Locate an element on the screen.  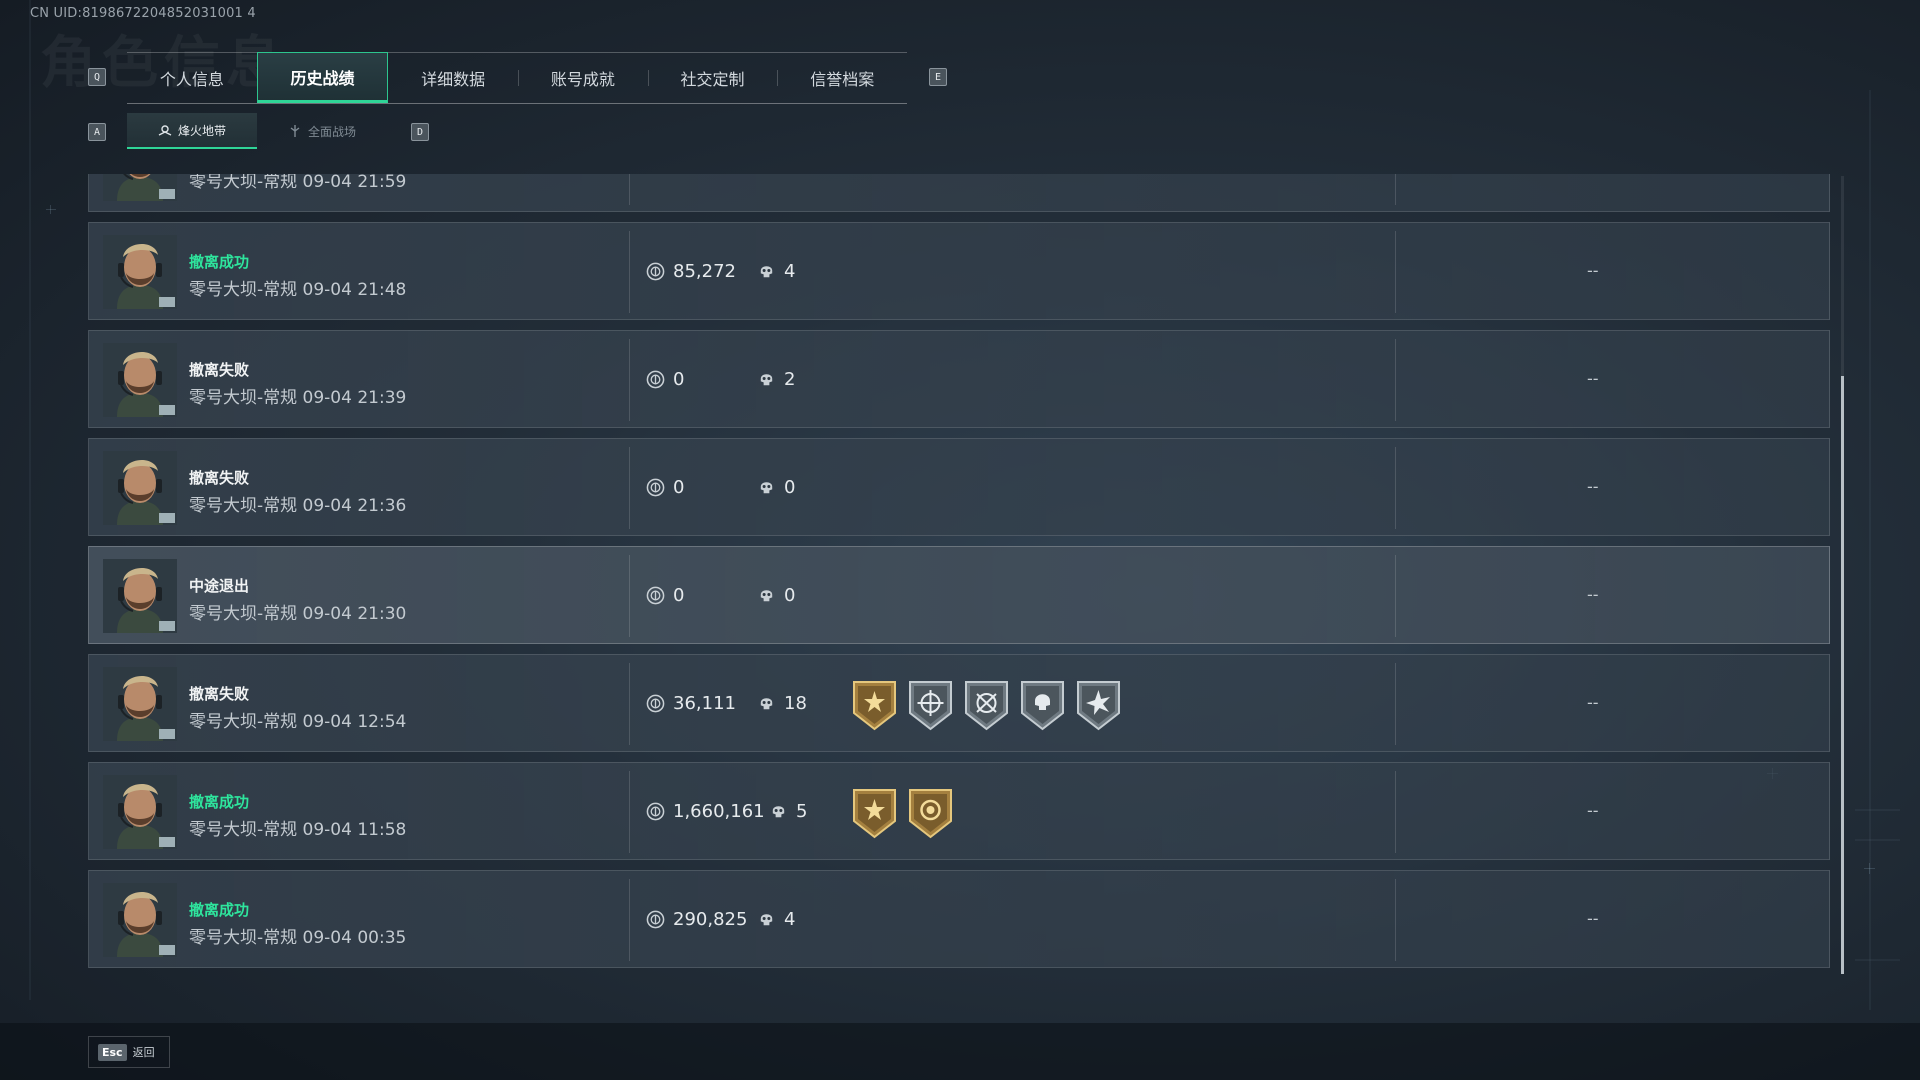
esc-key-hint: Esc is located at coordinates (112, 1052).